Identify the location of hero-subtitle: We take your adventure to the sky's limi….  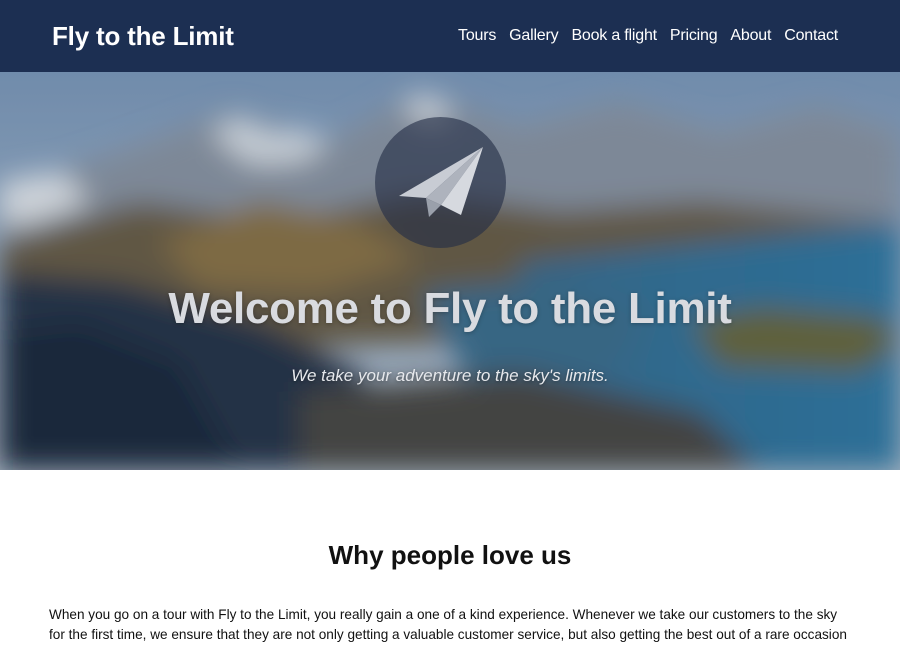
(450, 375).